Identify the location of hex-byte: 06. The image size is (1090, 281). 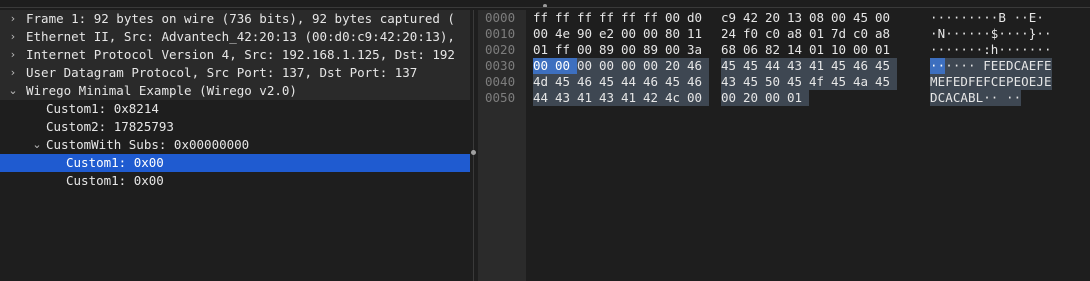
(754, 50).